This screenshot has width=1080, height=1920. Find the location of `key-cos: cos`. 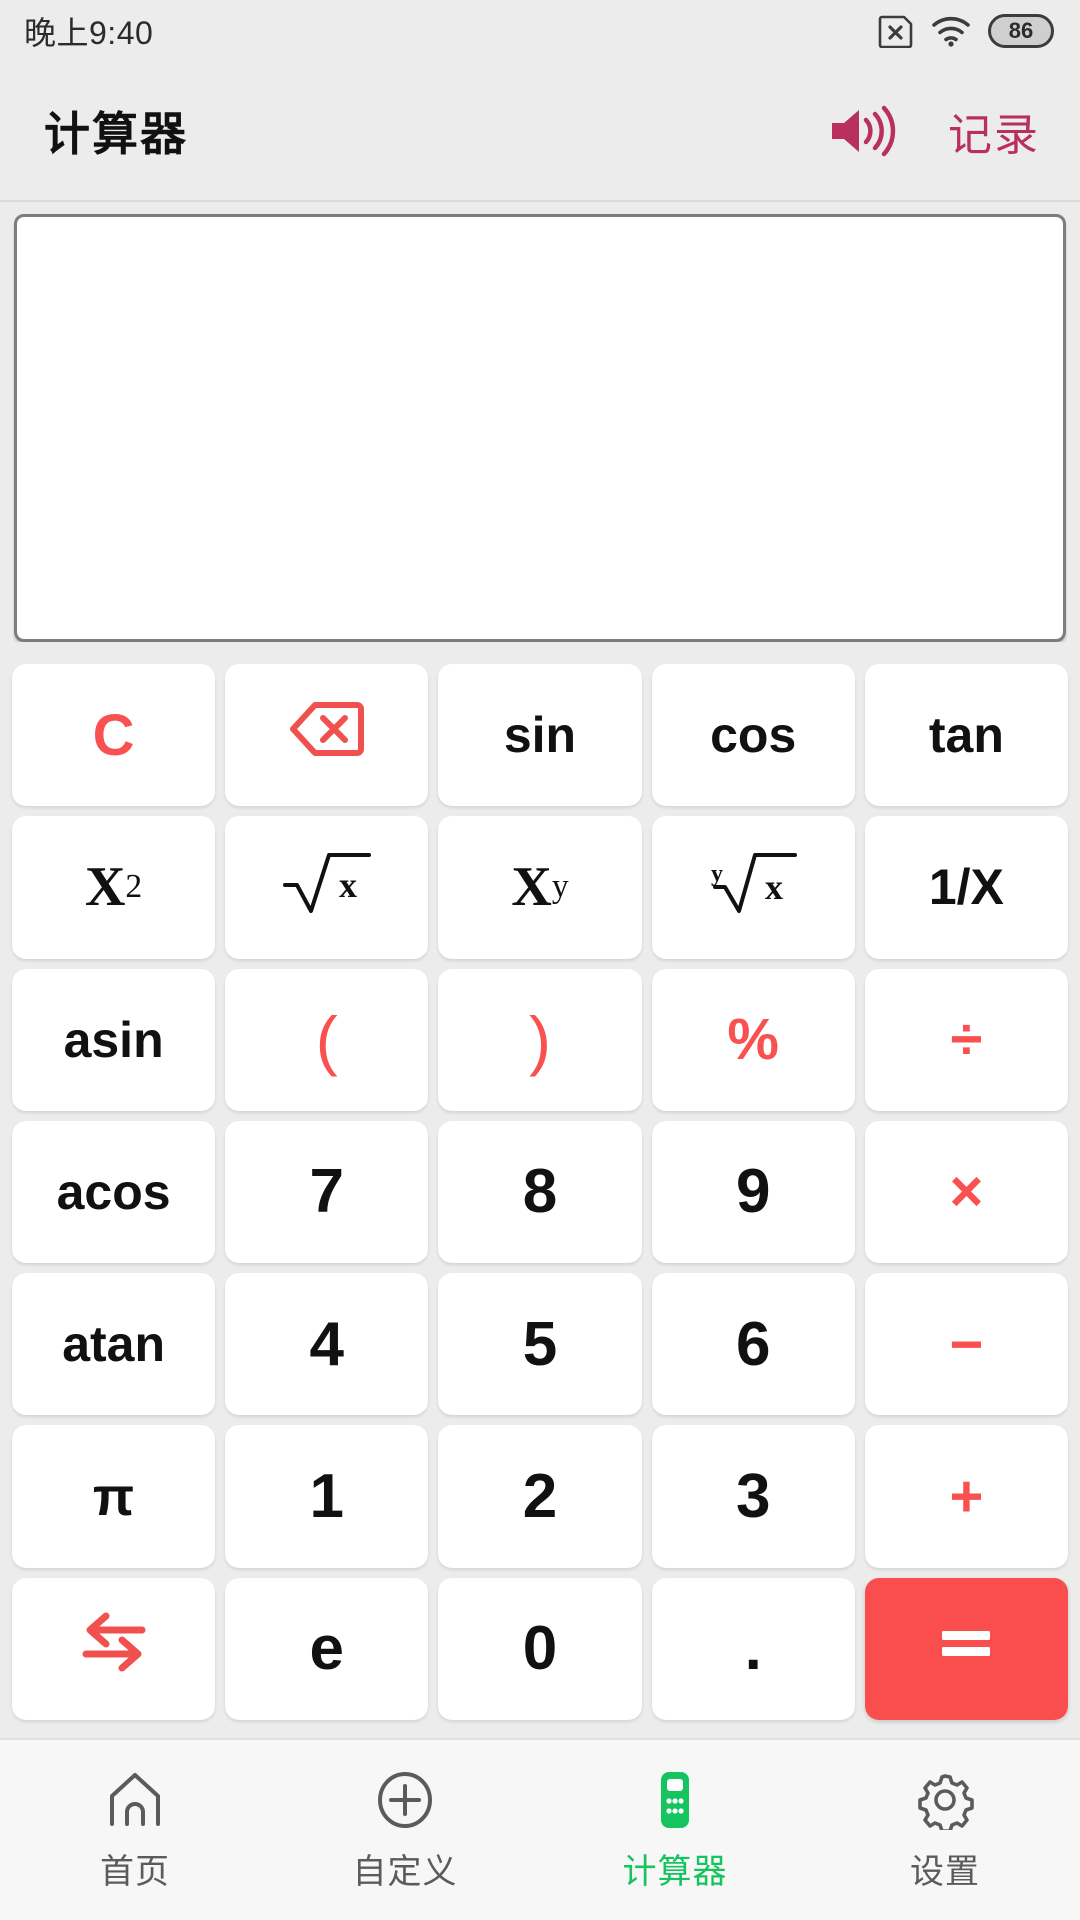

key-cos: cos is located at coordinates (753, 735).